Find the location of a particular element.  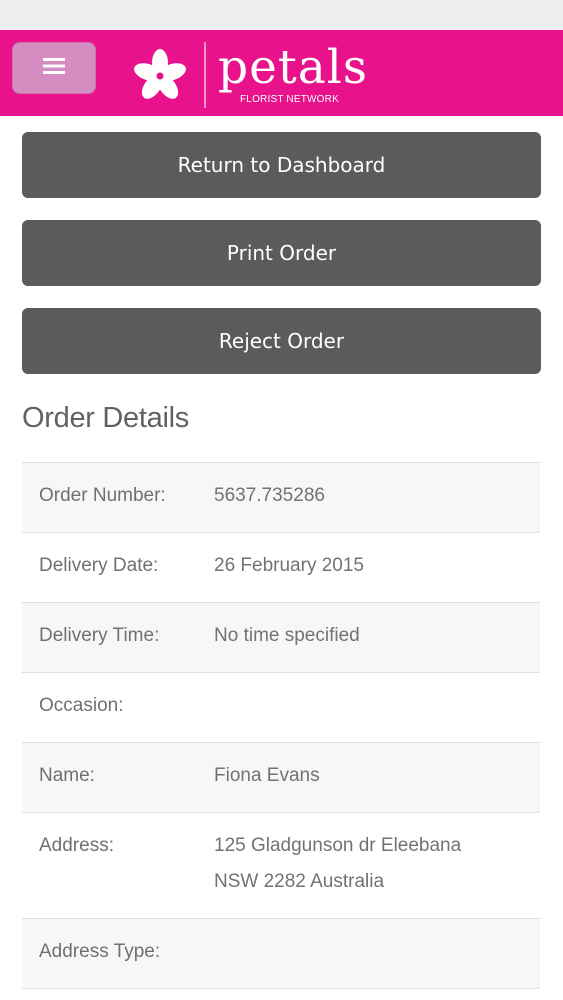

address-type-label: Address Type: is located at coordinates (100, 951).